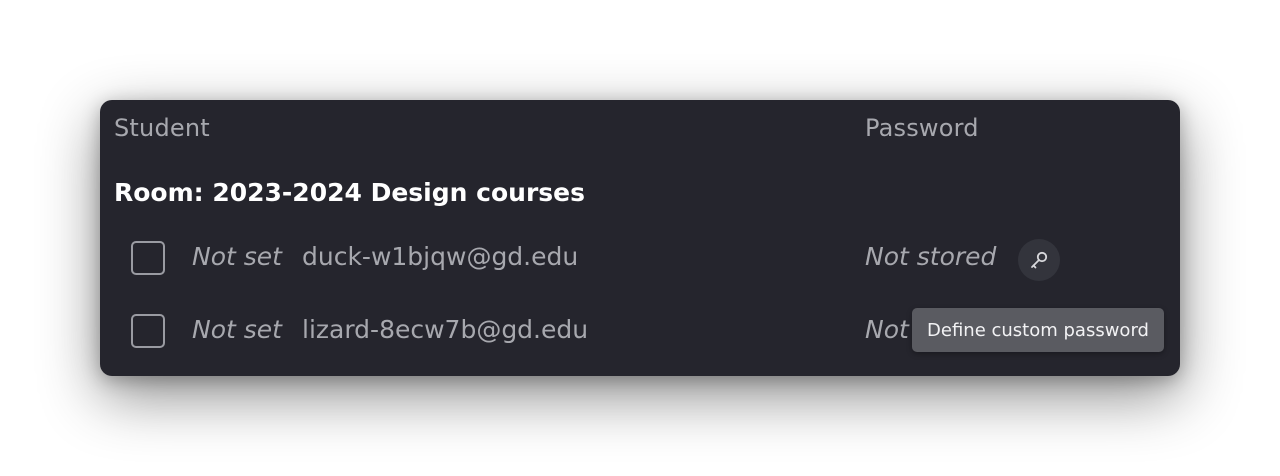 The width and height of the screenshot is (1280, 476). Describe the element at coordinates (349, 192) in the screenshot. I see `room-title: Room: 2023-2024 Design courses` at that location.